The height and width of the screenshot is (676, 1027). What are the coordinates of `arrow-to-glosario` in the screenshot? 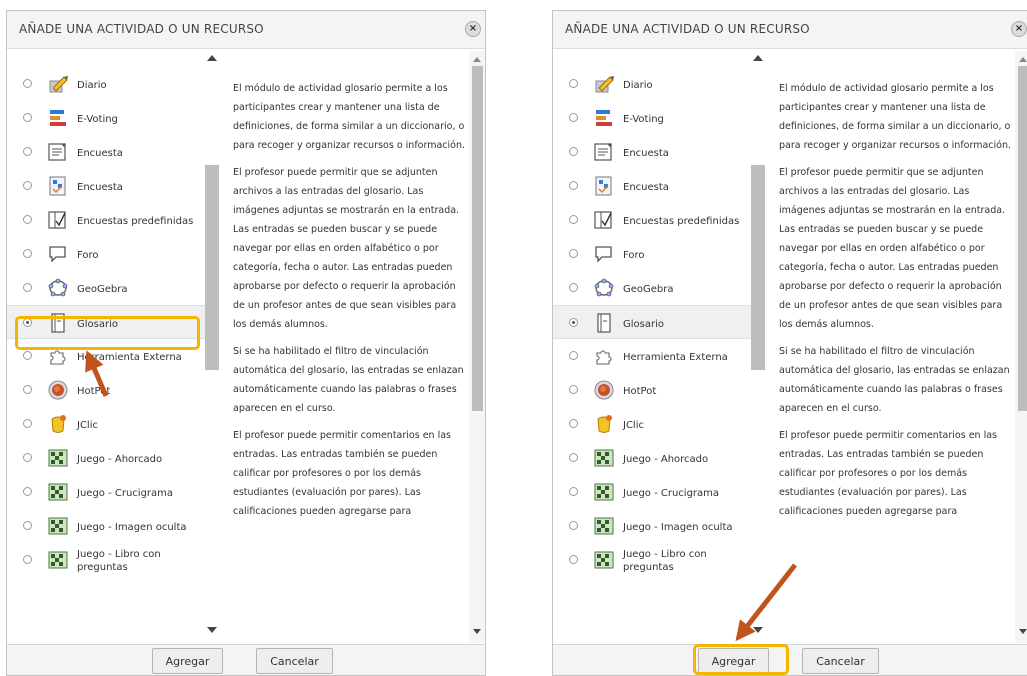 It's located at (97, 373).